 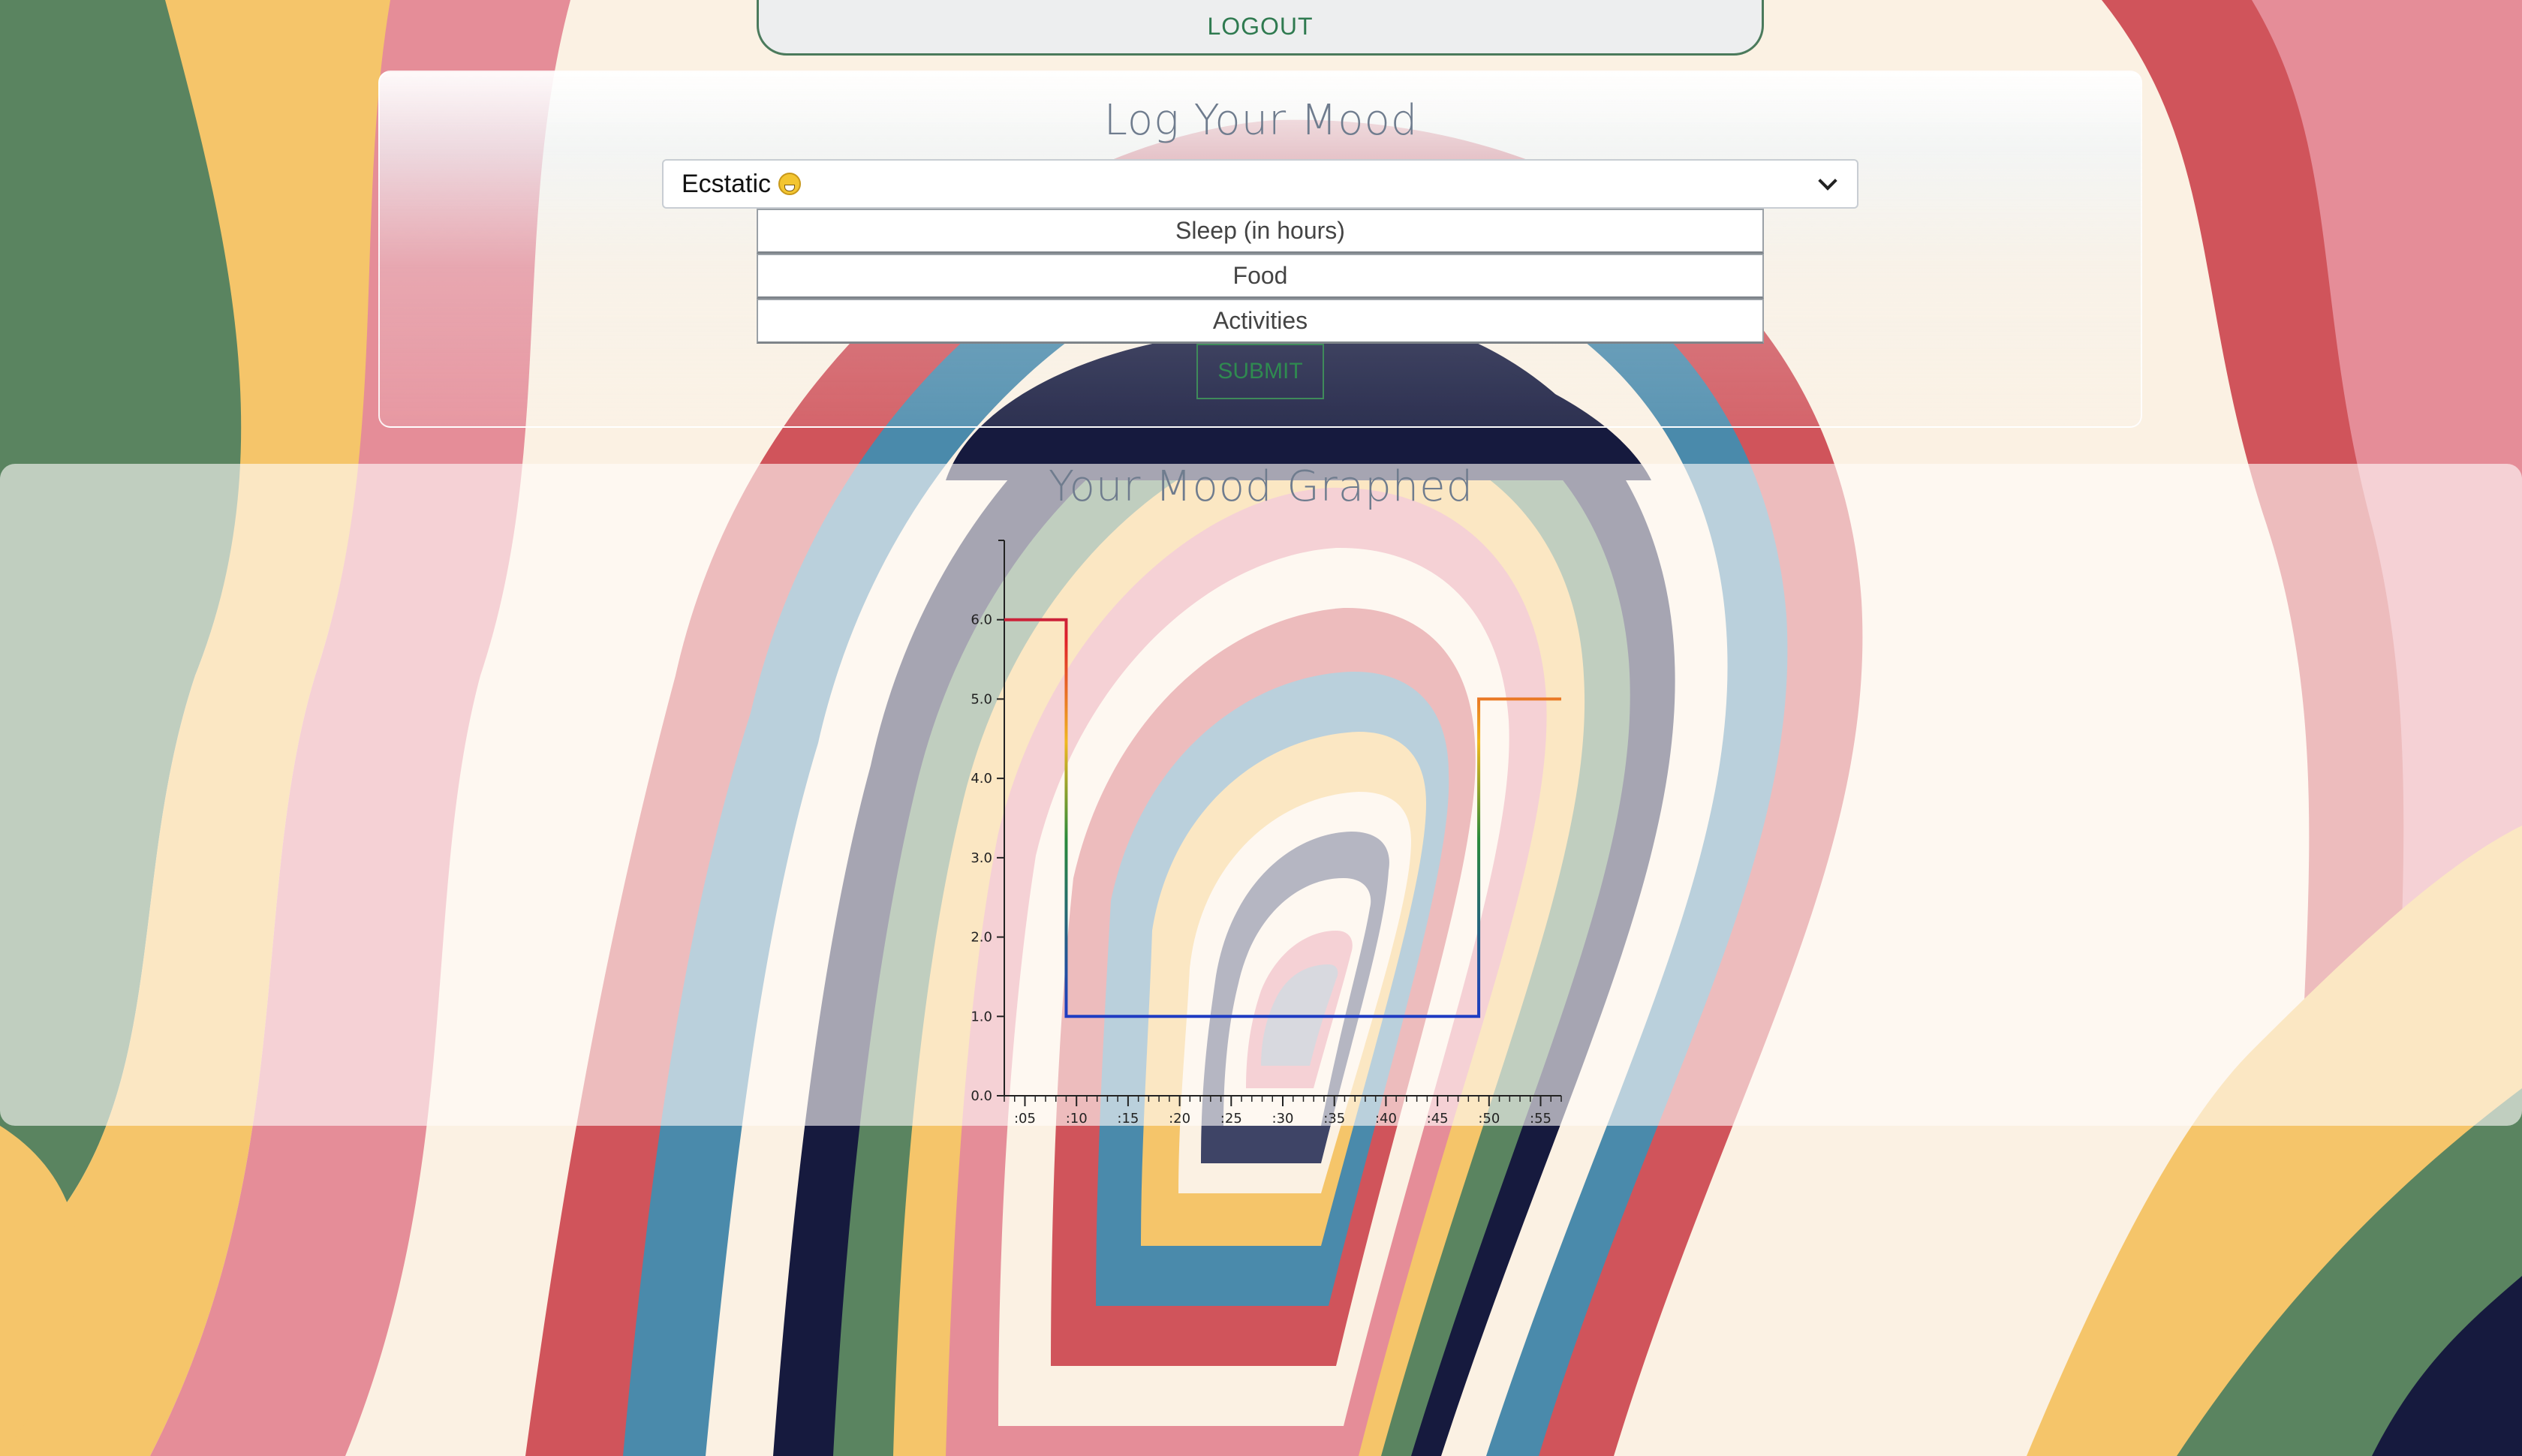 What do you see at coordinates (1260, 28) in the screenshot?
I see `logout-button: LOGOUT` at bounding box center [1260, 28].